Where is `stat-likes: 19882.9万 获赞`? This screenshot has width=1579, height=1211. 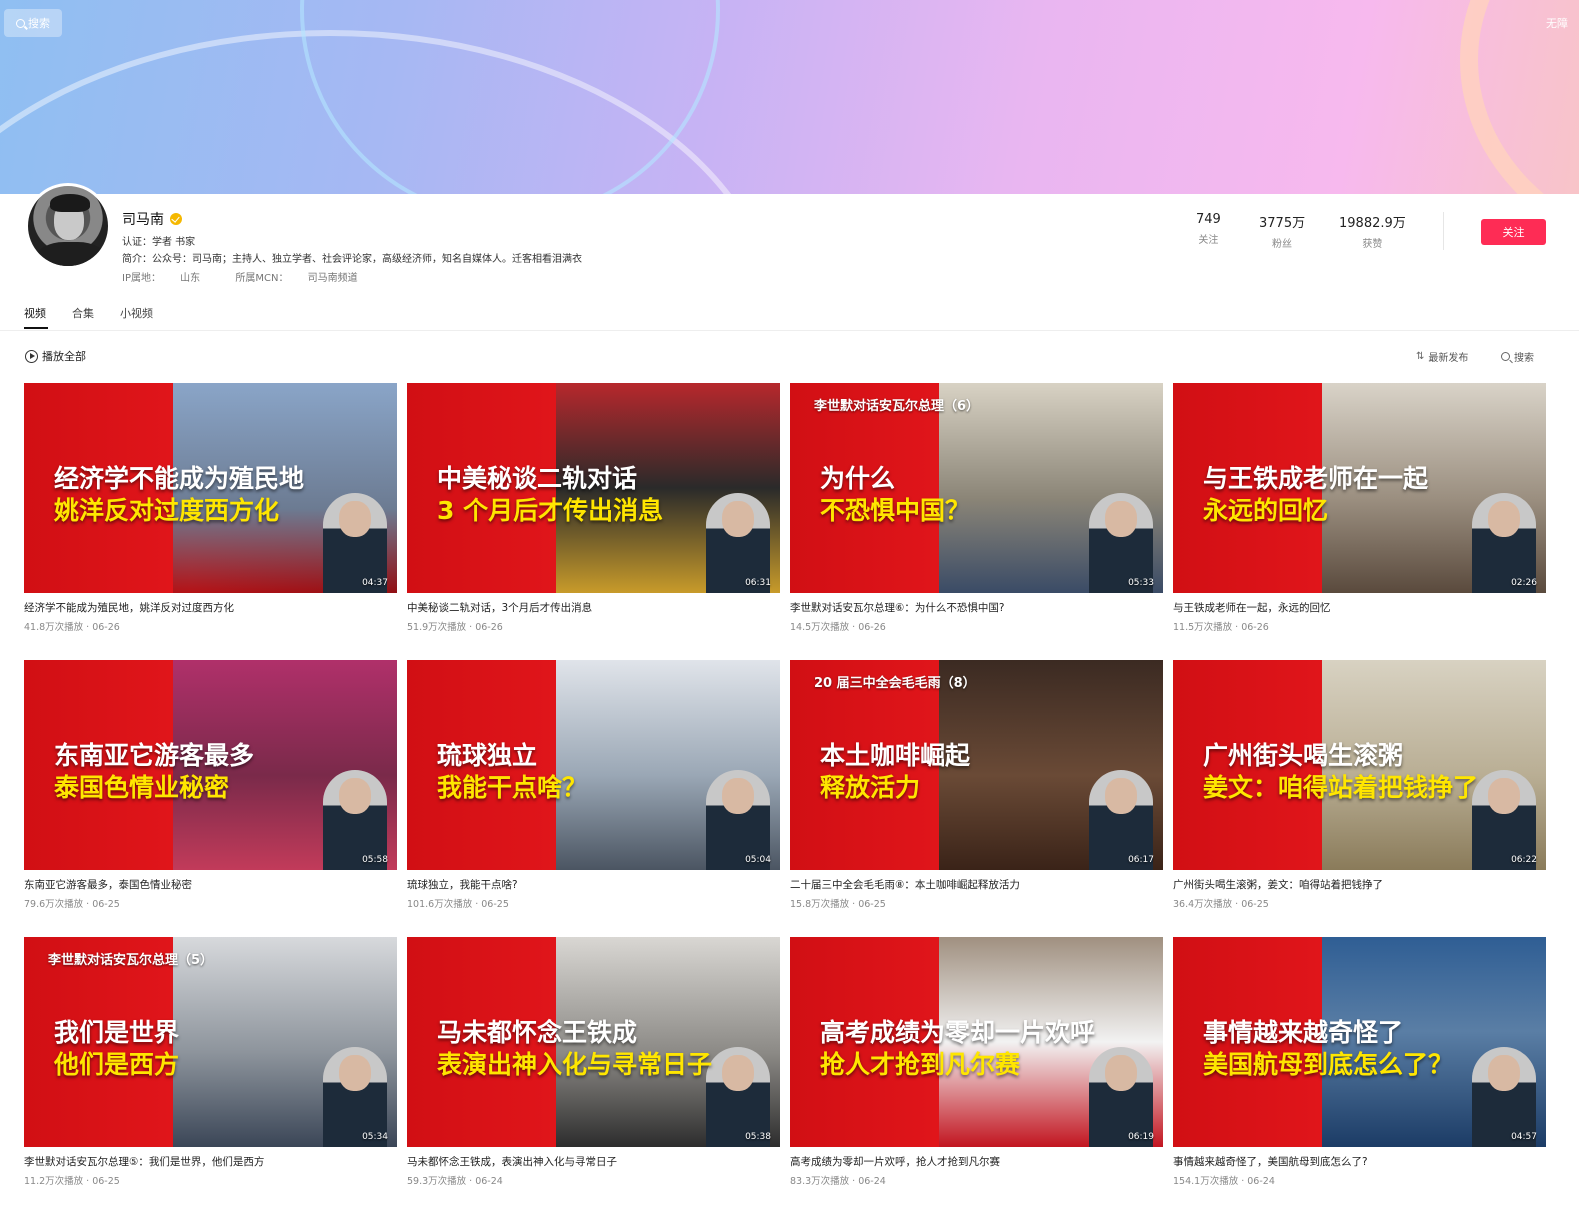 stat-likes: 19882.9万 获赞 is located at coordinates (1372, 231).